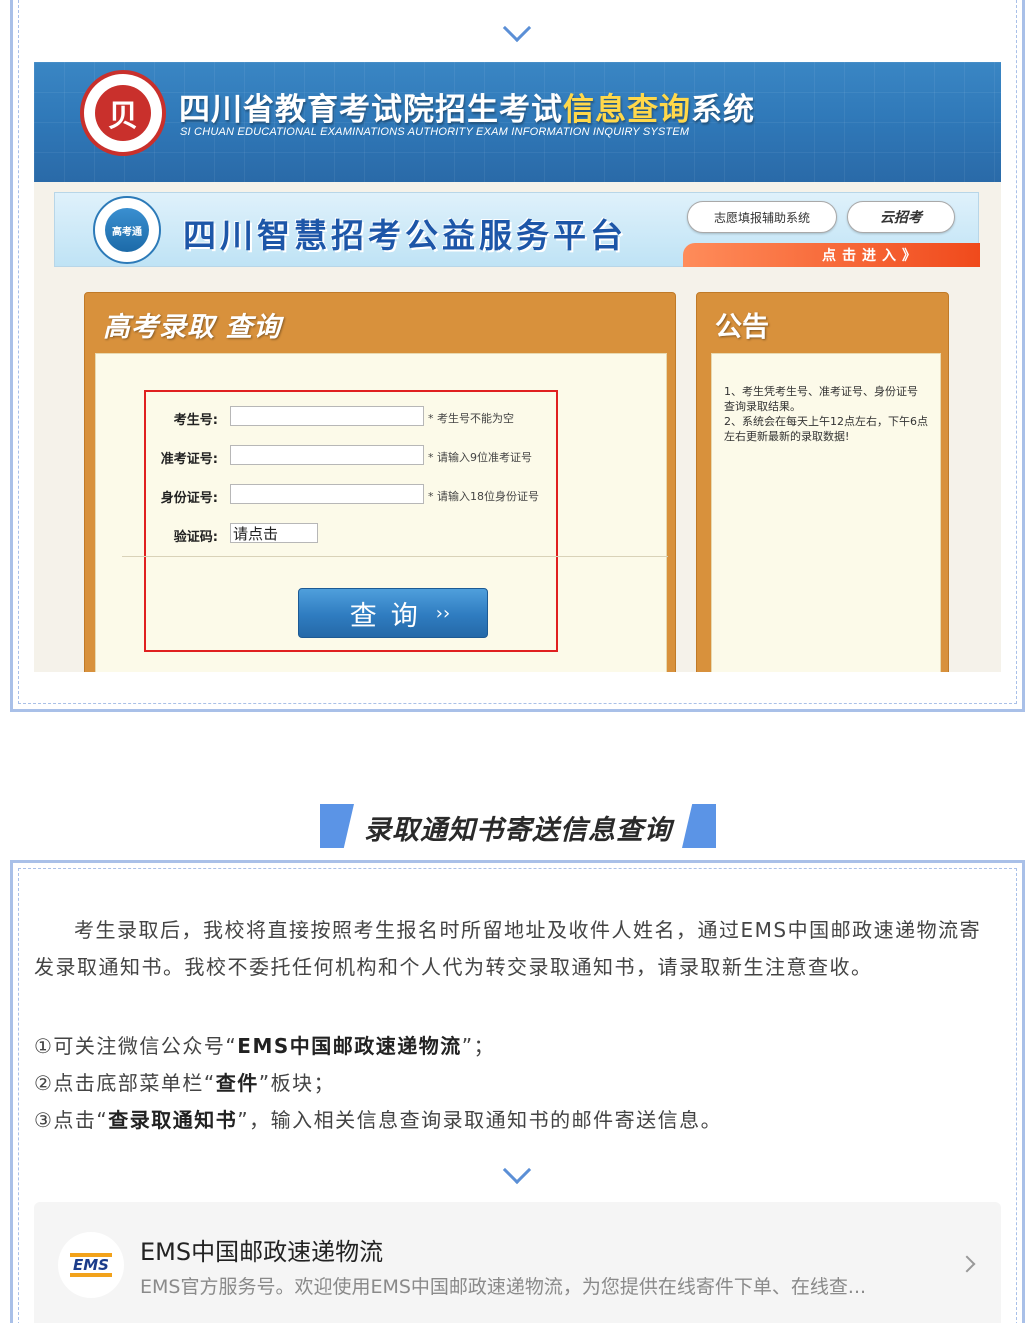 This screenshot has width=1030, height=1323. I want to click on seal-mark: 贝, so click(123, 113).